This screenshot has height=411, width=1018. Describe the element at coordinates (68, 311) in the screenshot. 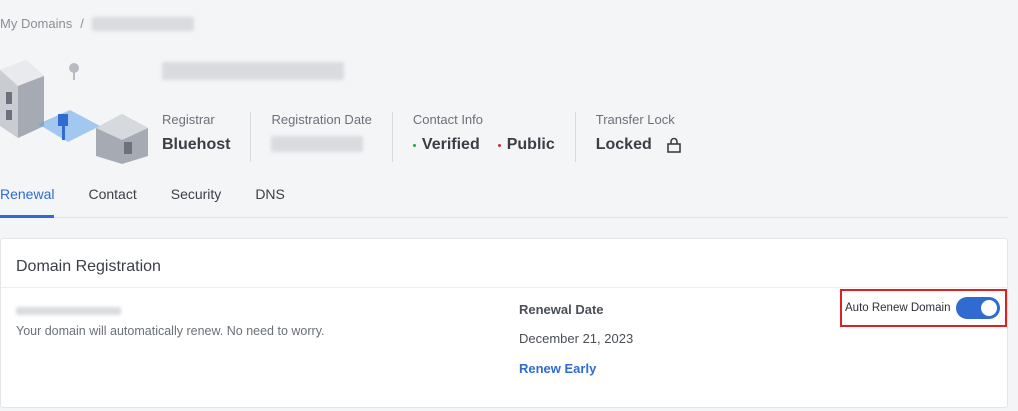

I see `status-heading-blurred` at that location.